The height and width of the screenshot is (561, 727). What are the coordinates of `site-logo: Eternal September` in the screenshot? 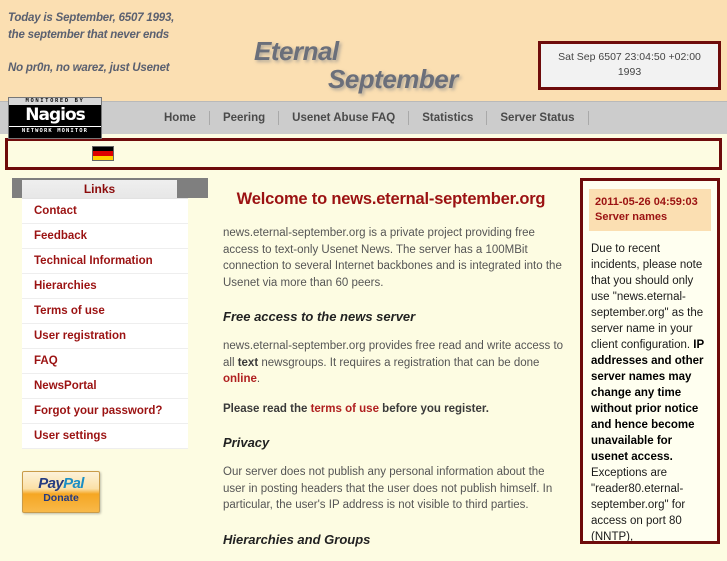 It's located at (385, 69).